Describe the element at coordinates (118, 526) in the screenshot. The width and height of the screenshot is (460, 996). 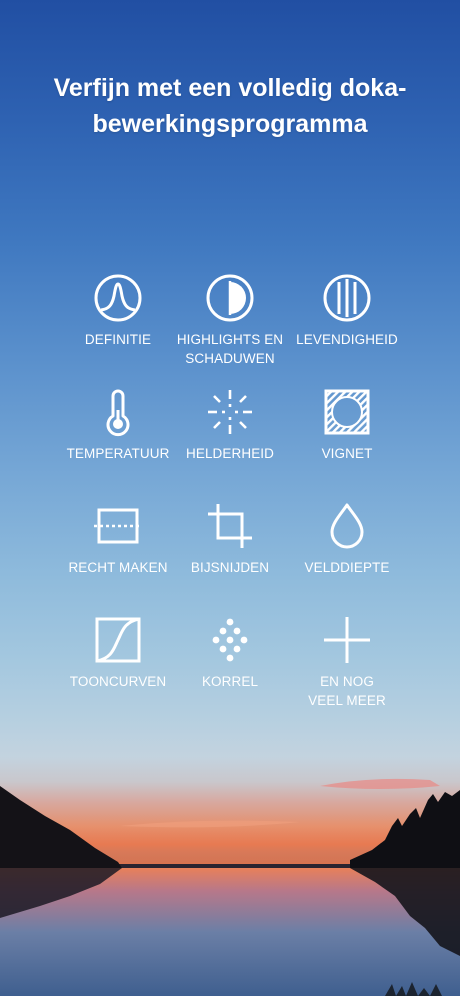
I see `straighten-icon` at that location.